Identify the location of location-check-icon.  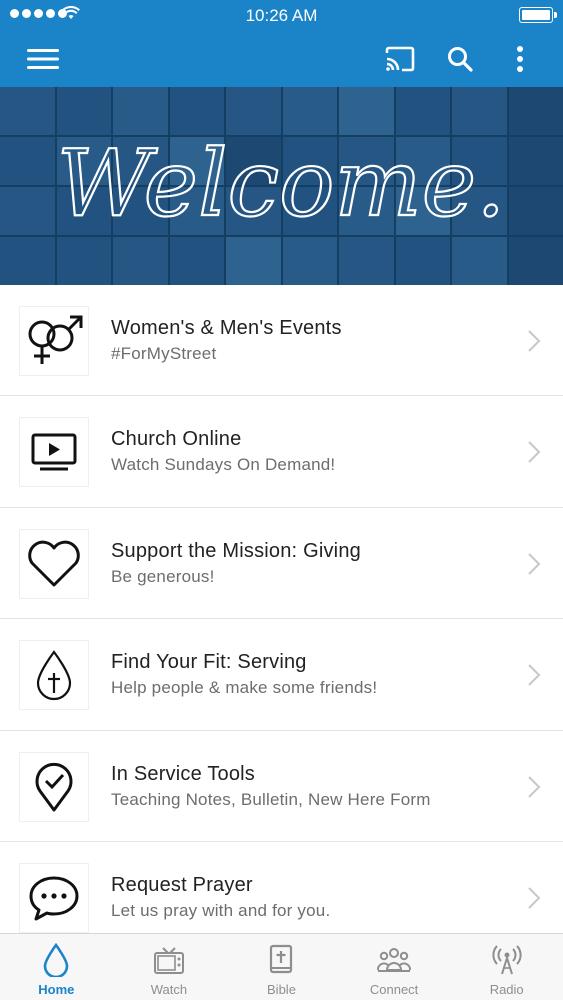
(54, 787).